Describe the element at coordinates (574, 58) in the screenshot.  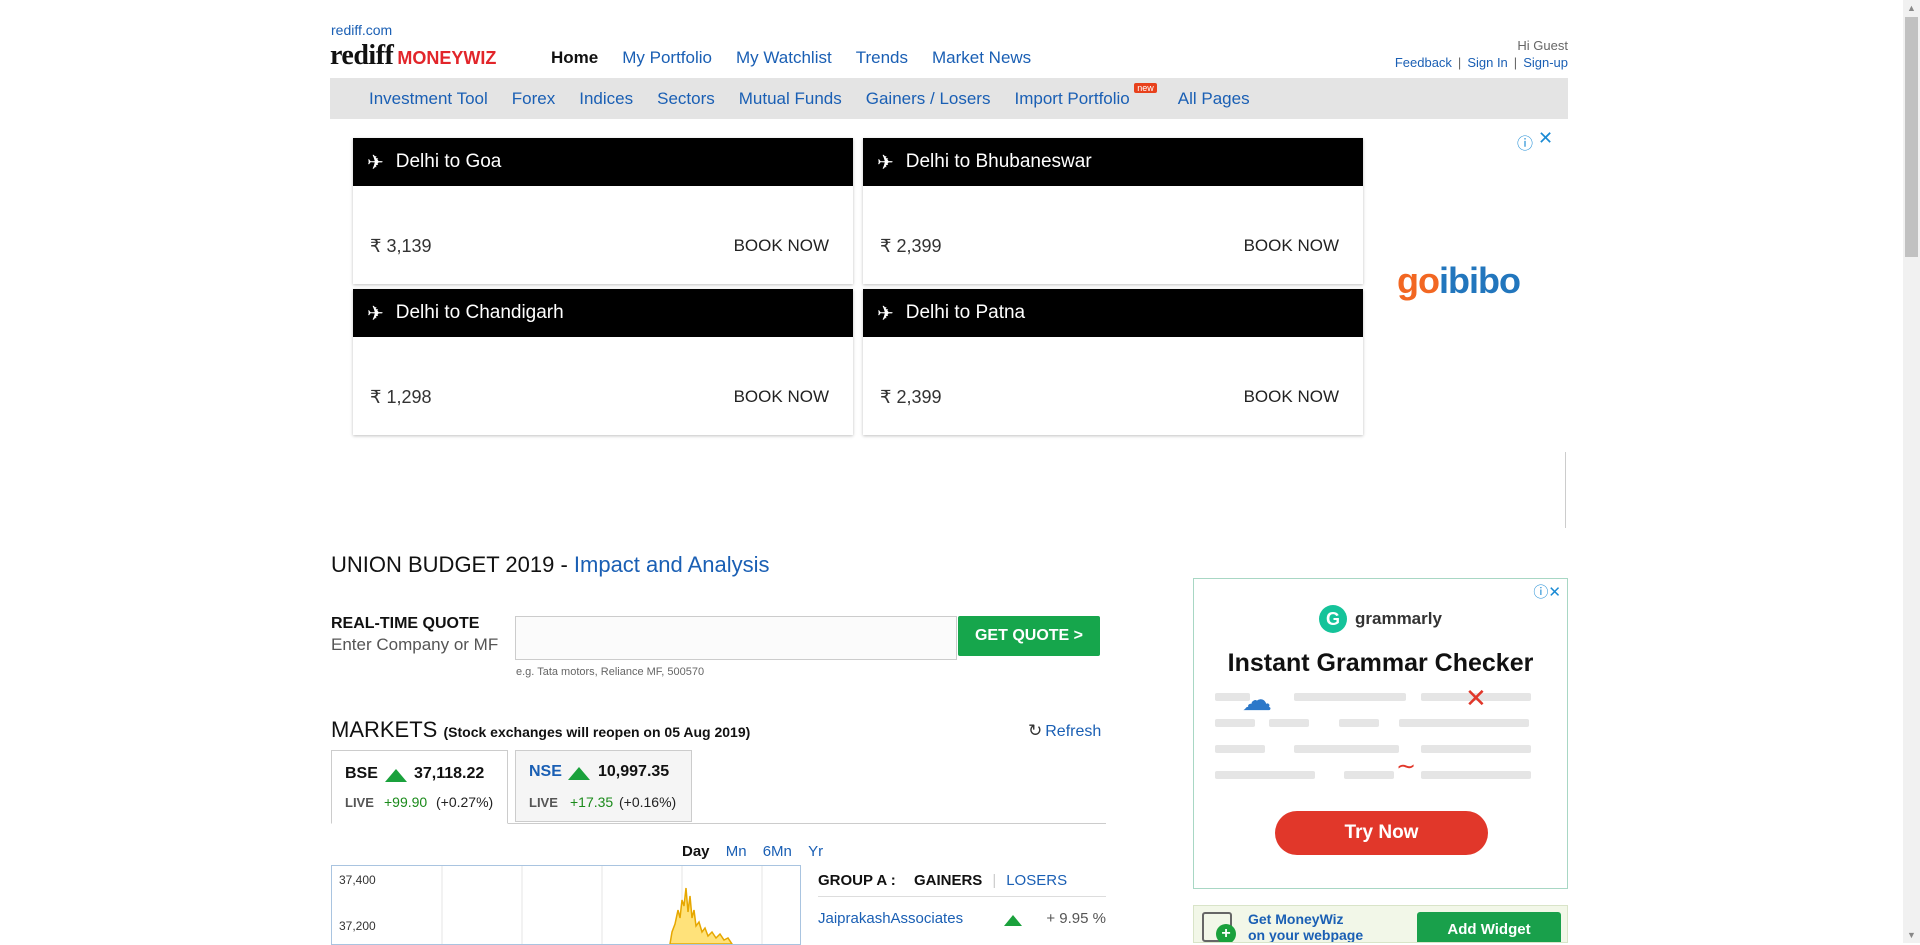
I see `nav-home: Home` at that location.